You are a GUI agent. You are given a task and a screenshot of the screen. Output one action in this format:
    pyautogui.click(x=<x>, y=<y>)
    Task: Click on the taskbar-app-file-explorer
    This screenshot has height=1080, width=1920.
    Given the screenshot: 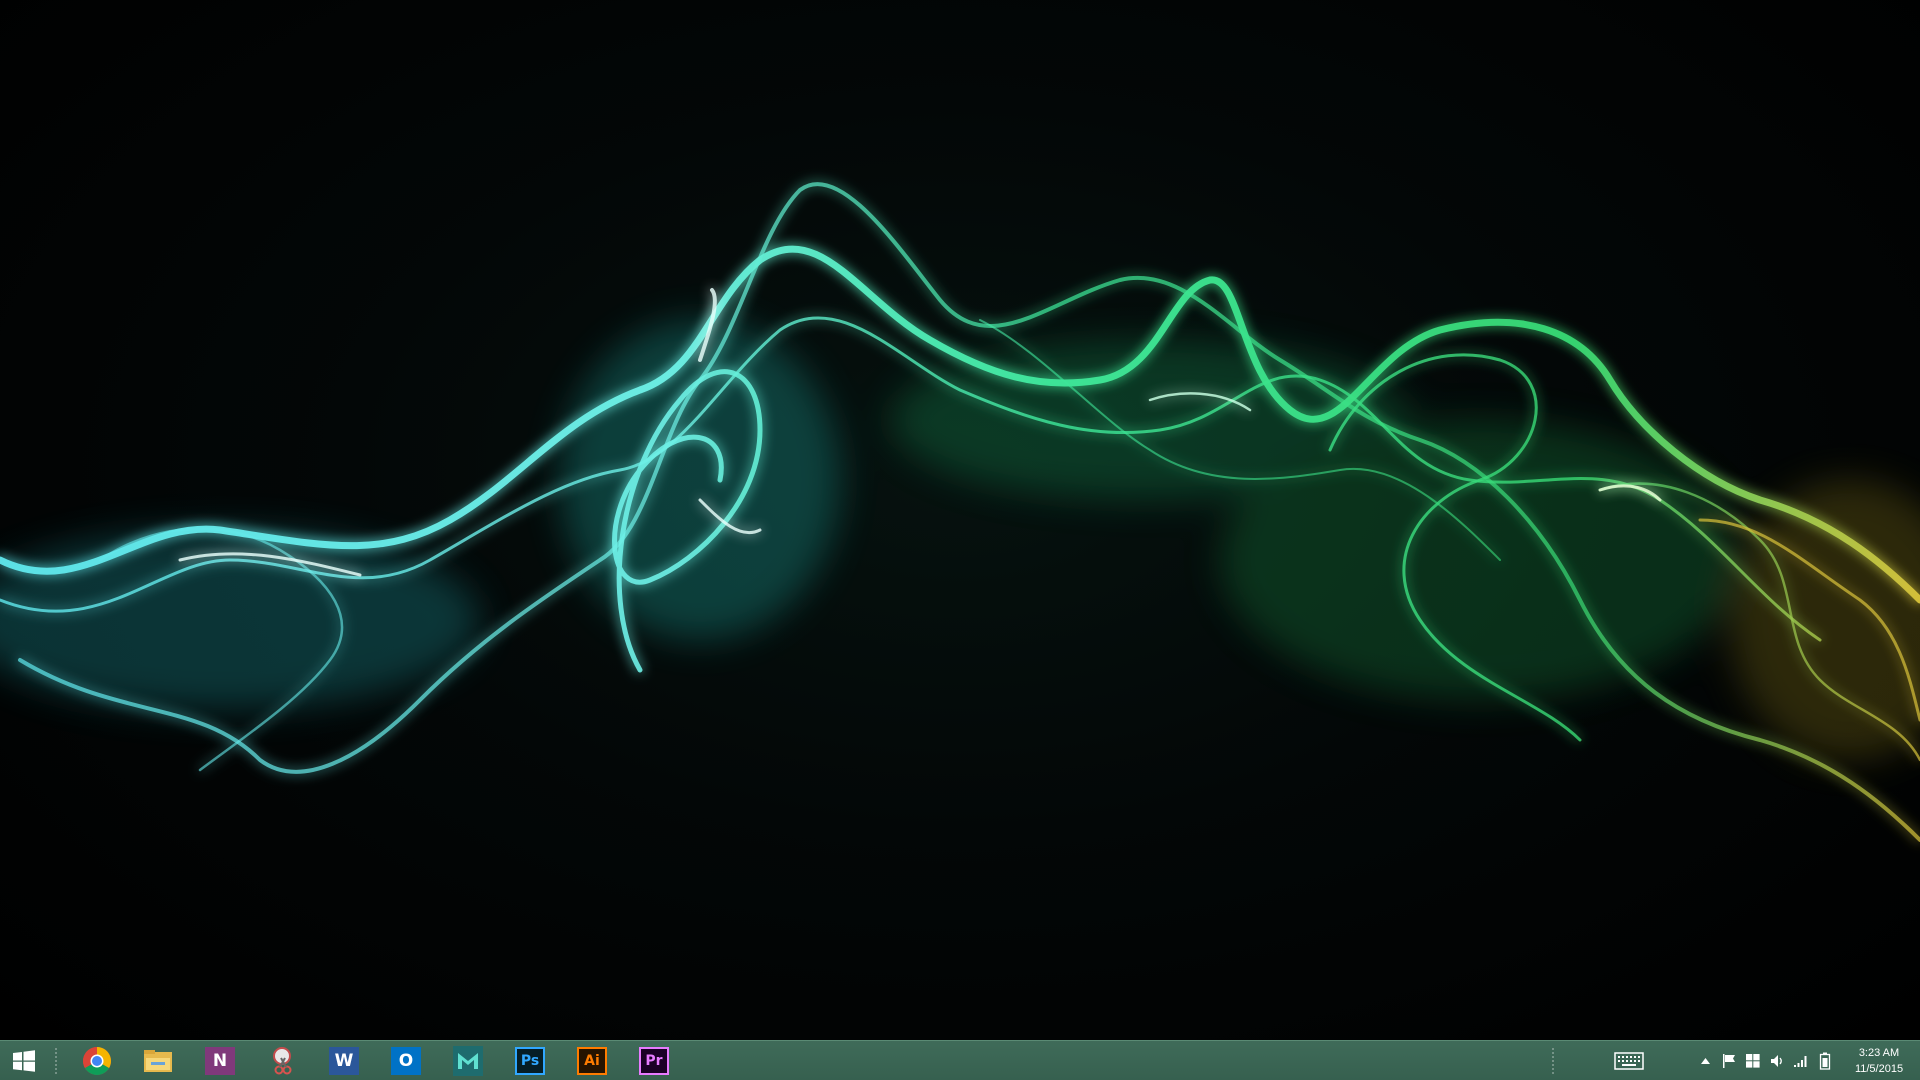 What is the action you would take?
    pyautogui.click(x=158, y=1060)
    